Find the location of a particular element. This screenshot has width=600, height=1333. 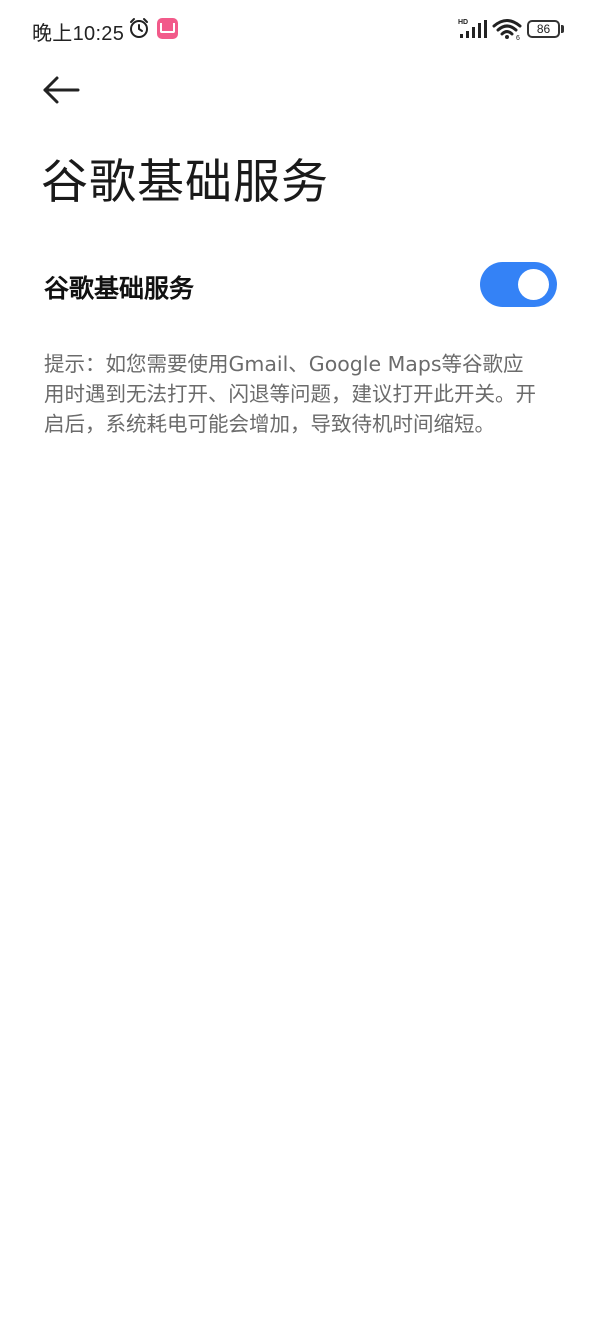

hd-signal-icon: HD is located at coordinates (472, 28).